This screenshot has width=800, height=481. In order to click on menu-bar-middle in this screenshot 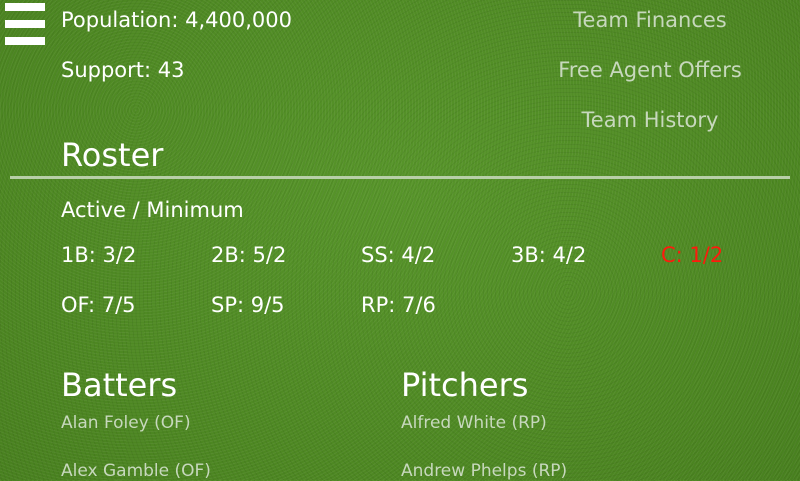, I will do `click(25, 24)`.